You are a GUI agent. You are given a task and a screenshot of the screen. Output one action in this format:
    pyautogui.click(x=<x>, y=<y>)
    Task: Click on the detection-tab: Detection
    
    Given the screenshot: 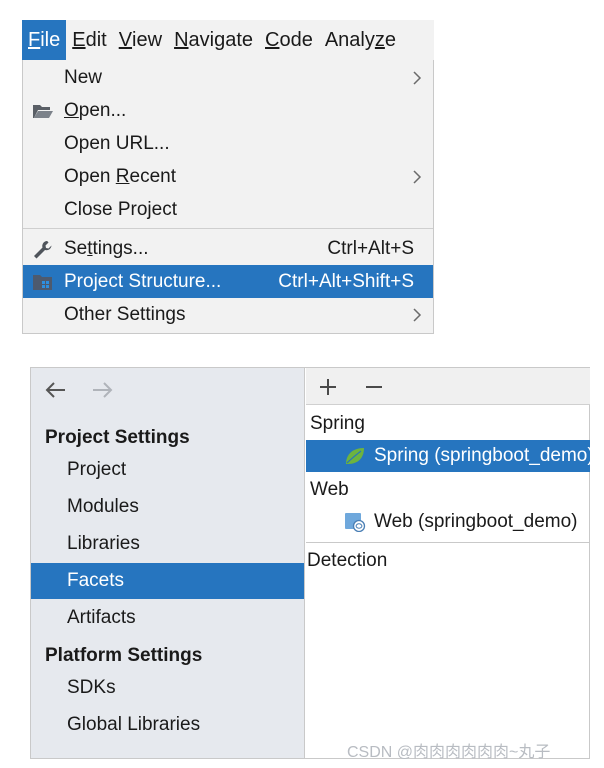 What is the action you would take?
    pyautogui.click(x=347, y=561)
    